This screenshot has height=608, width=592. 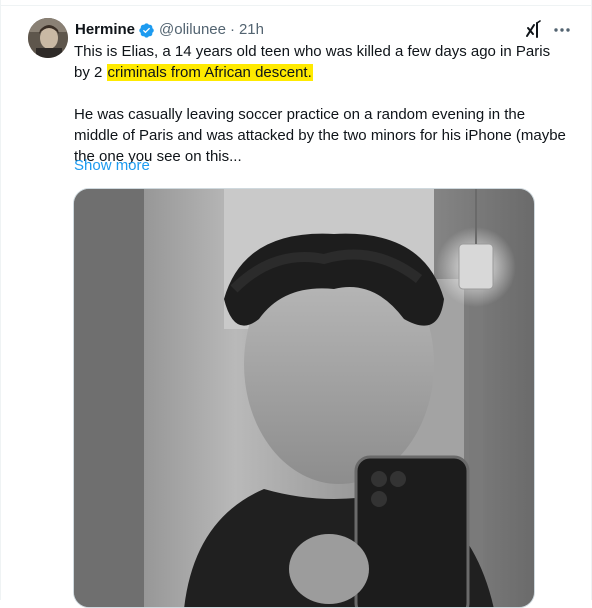 I want to click on tweet-header: Hermine @olilunee · 21h, so click(x=169, y=30).